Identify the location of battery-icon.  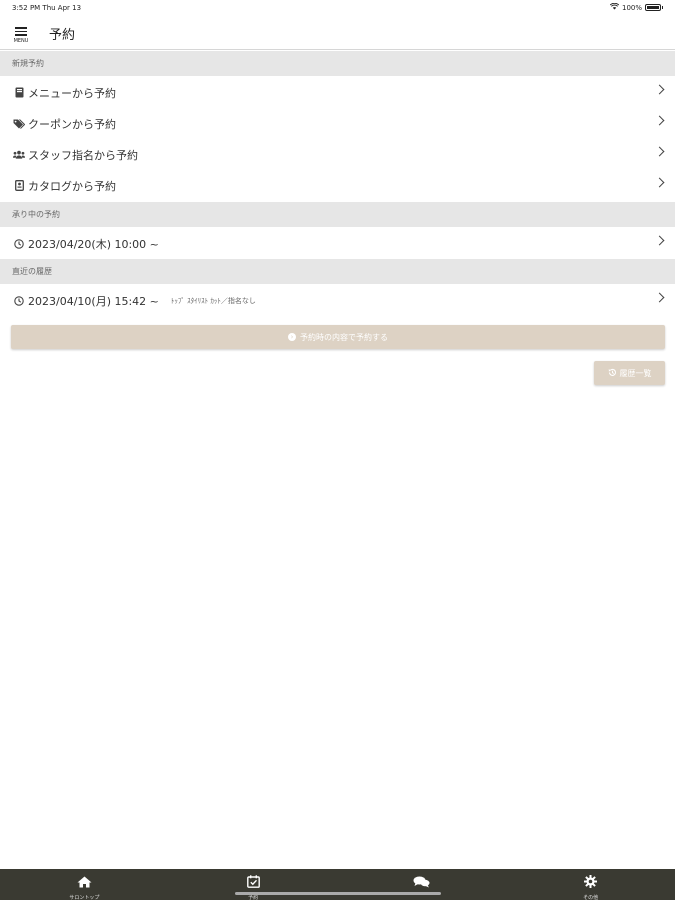
(653, 7).